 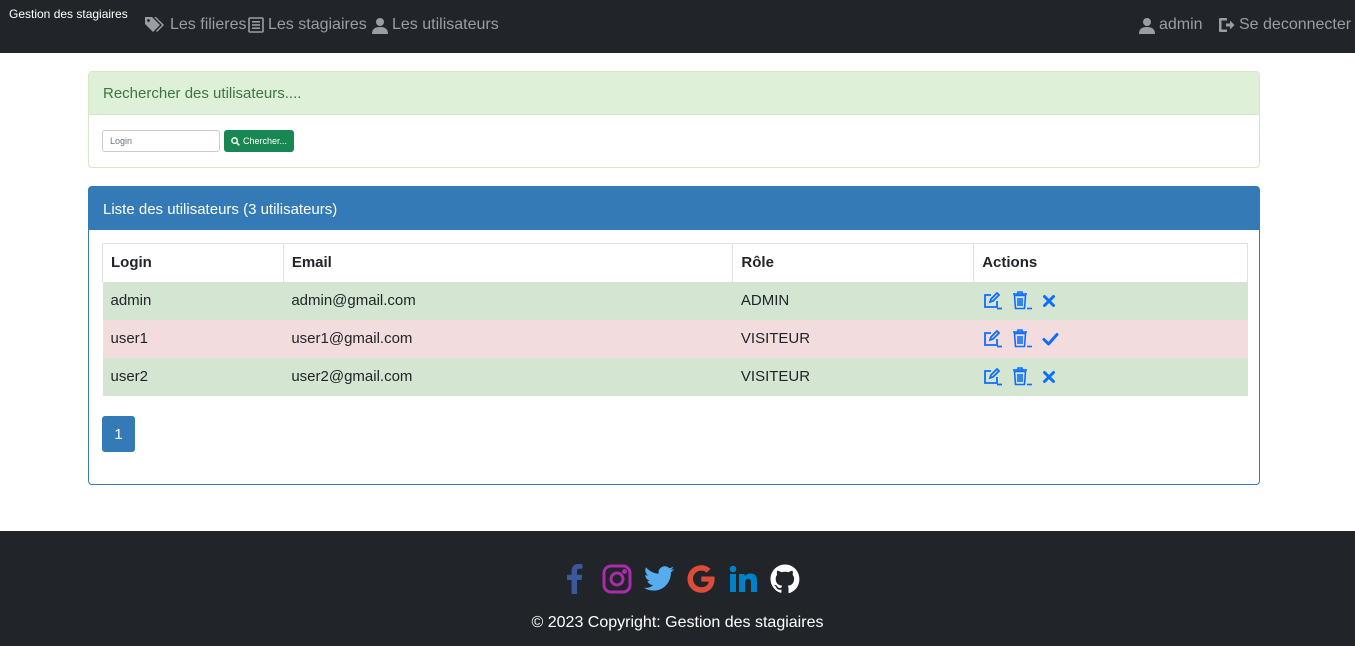 What do you see at coordinates (1110, 262) in the screenshot?
I see `column-header-actions: Actions` at bounding box center [1110, 262].